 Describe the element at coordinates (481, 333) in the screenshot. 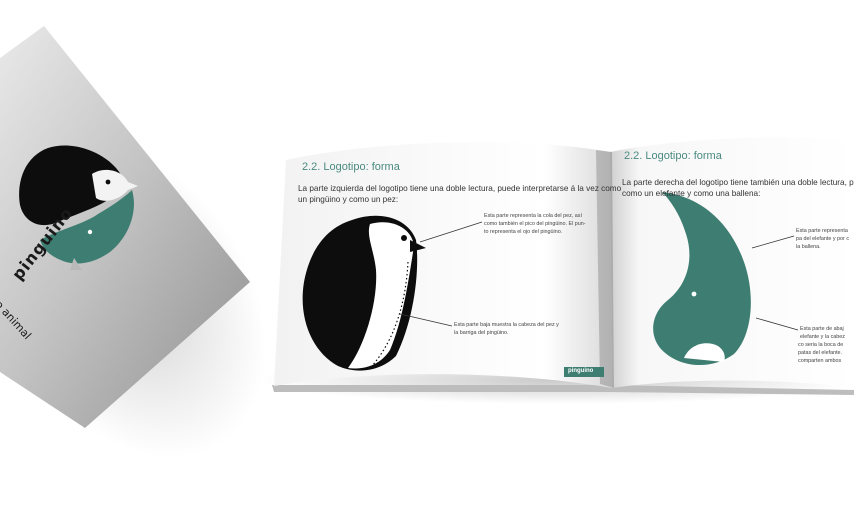

I see `left-note-bottom-l2: la barriga del pingüino.` at that location.